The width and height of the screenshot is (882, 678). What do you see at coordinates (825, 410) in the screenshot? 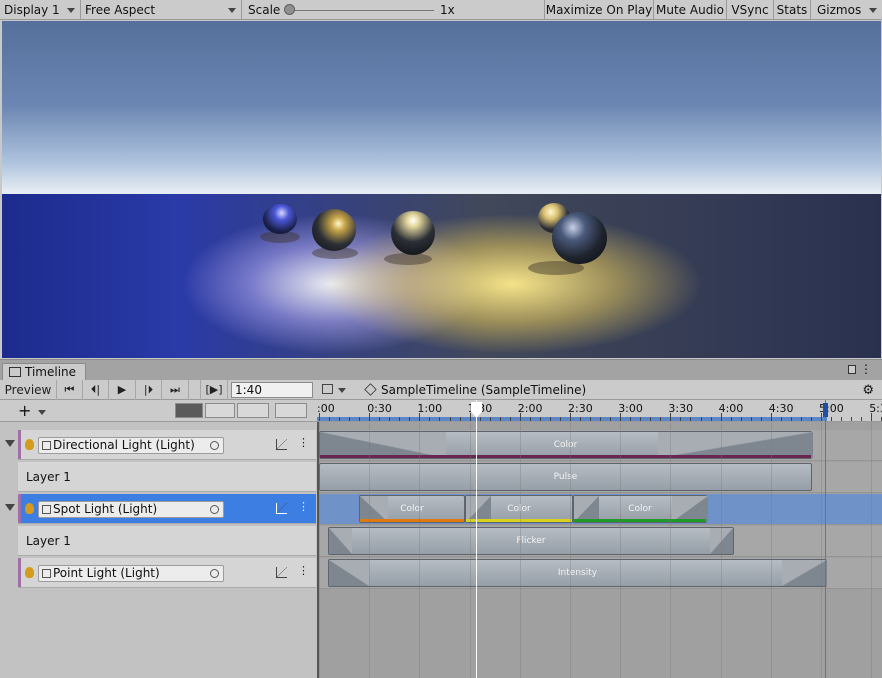
I see `end-marker-handle` at bounding box center [825, 410].